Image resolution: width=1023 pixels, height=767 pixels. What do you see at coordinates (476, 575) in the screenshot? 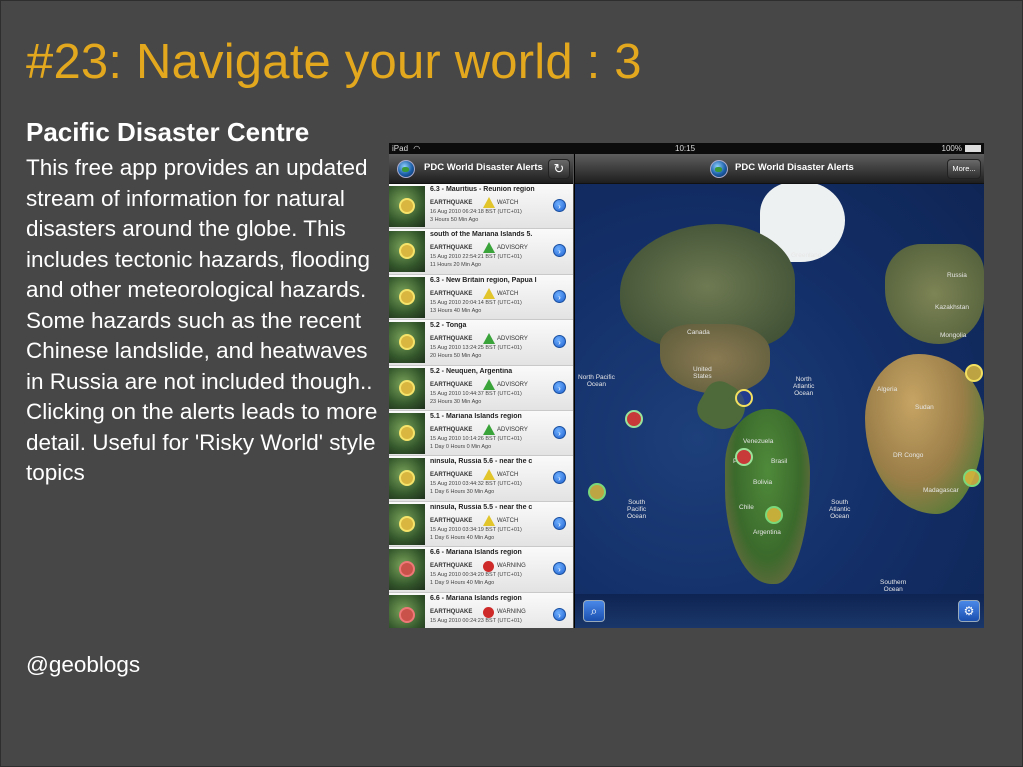
I see `alert-date: 15 Aug 2010 00:34:20 BST (UTC+01)` at bounding box center [476, 575].